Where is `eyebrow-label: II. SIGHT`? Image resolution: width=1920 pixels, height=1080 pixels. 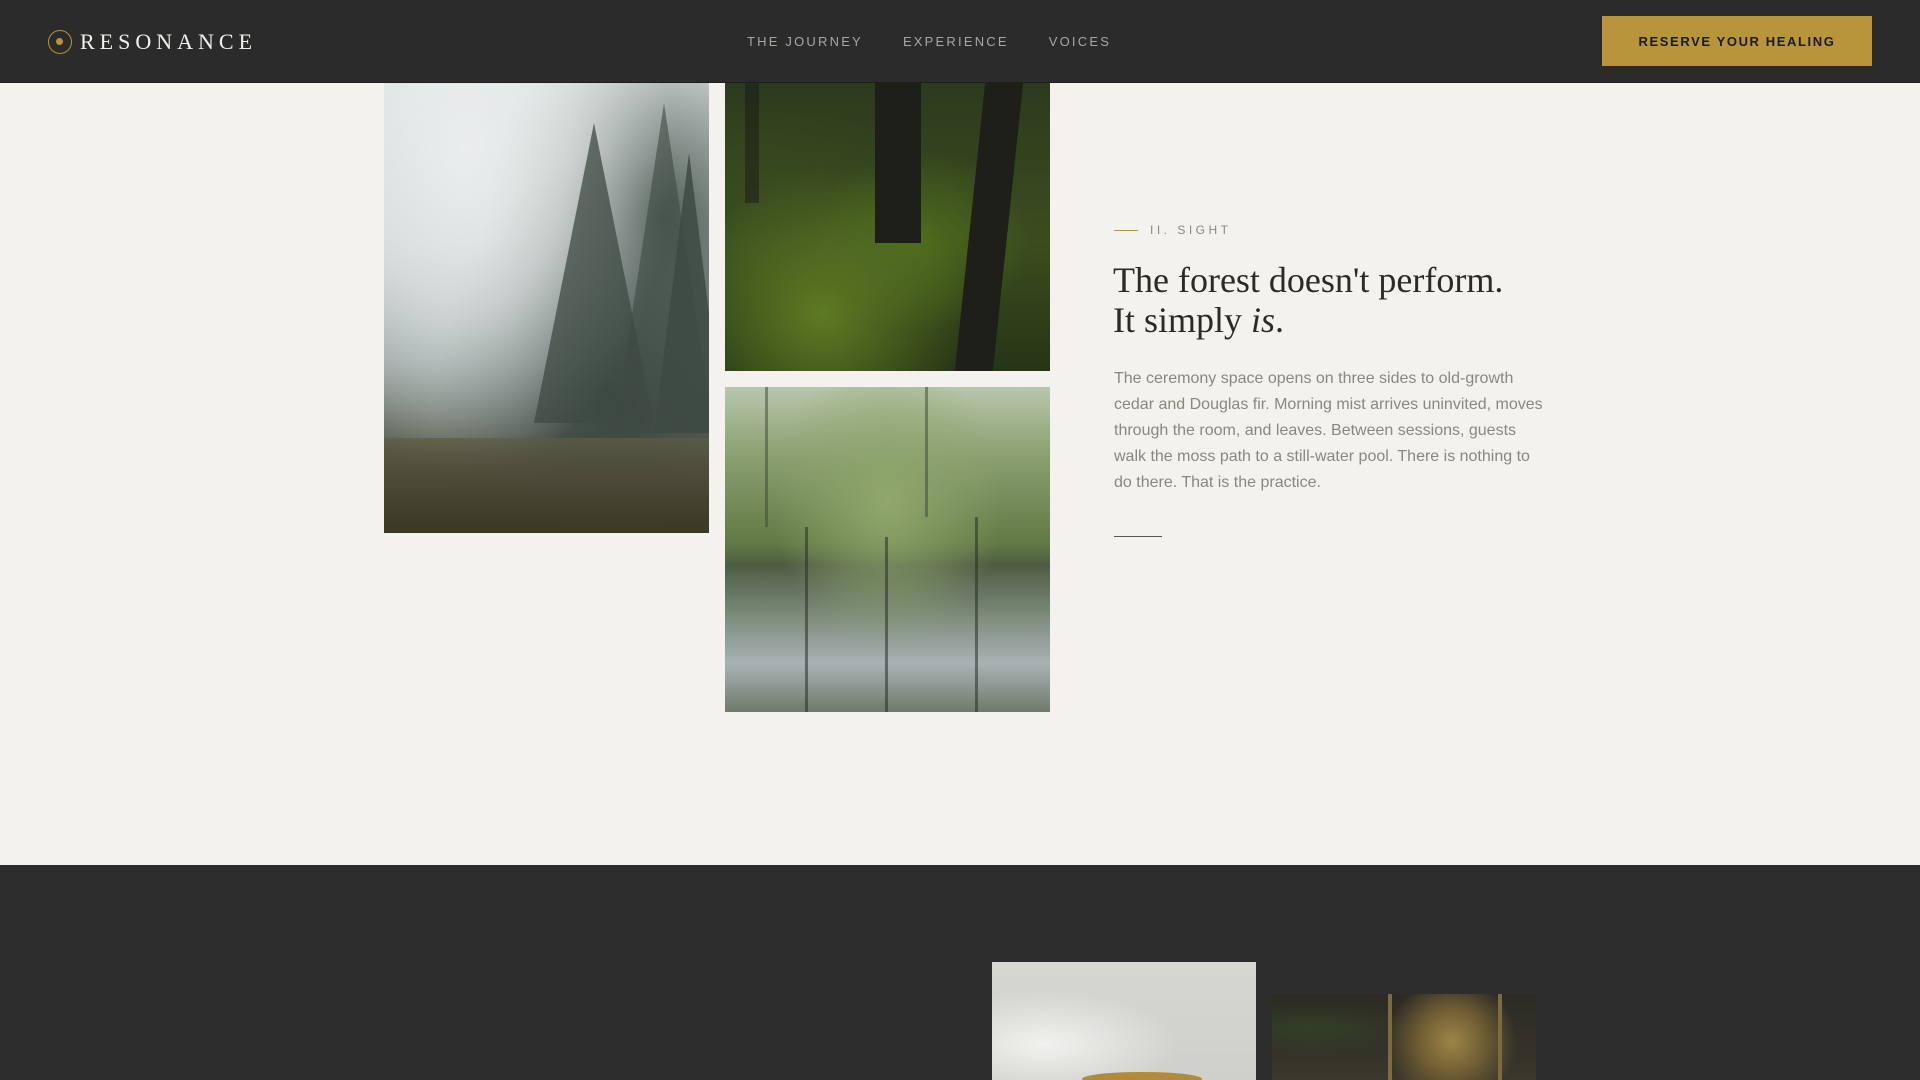 eyebrow-label: II. SIGHT is located at coordinates (1191, 230).